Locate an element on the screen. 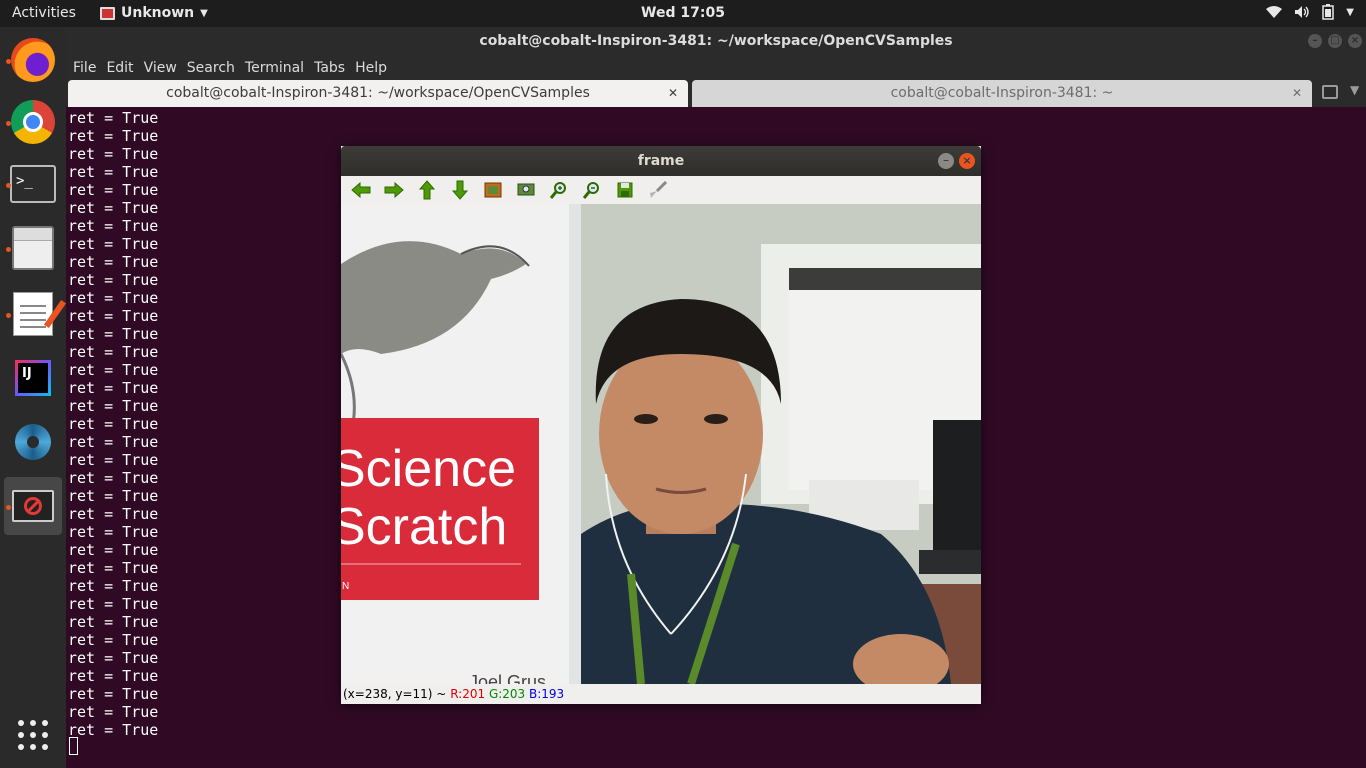  dock-files is located at coordinates (33, 248).